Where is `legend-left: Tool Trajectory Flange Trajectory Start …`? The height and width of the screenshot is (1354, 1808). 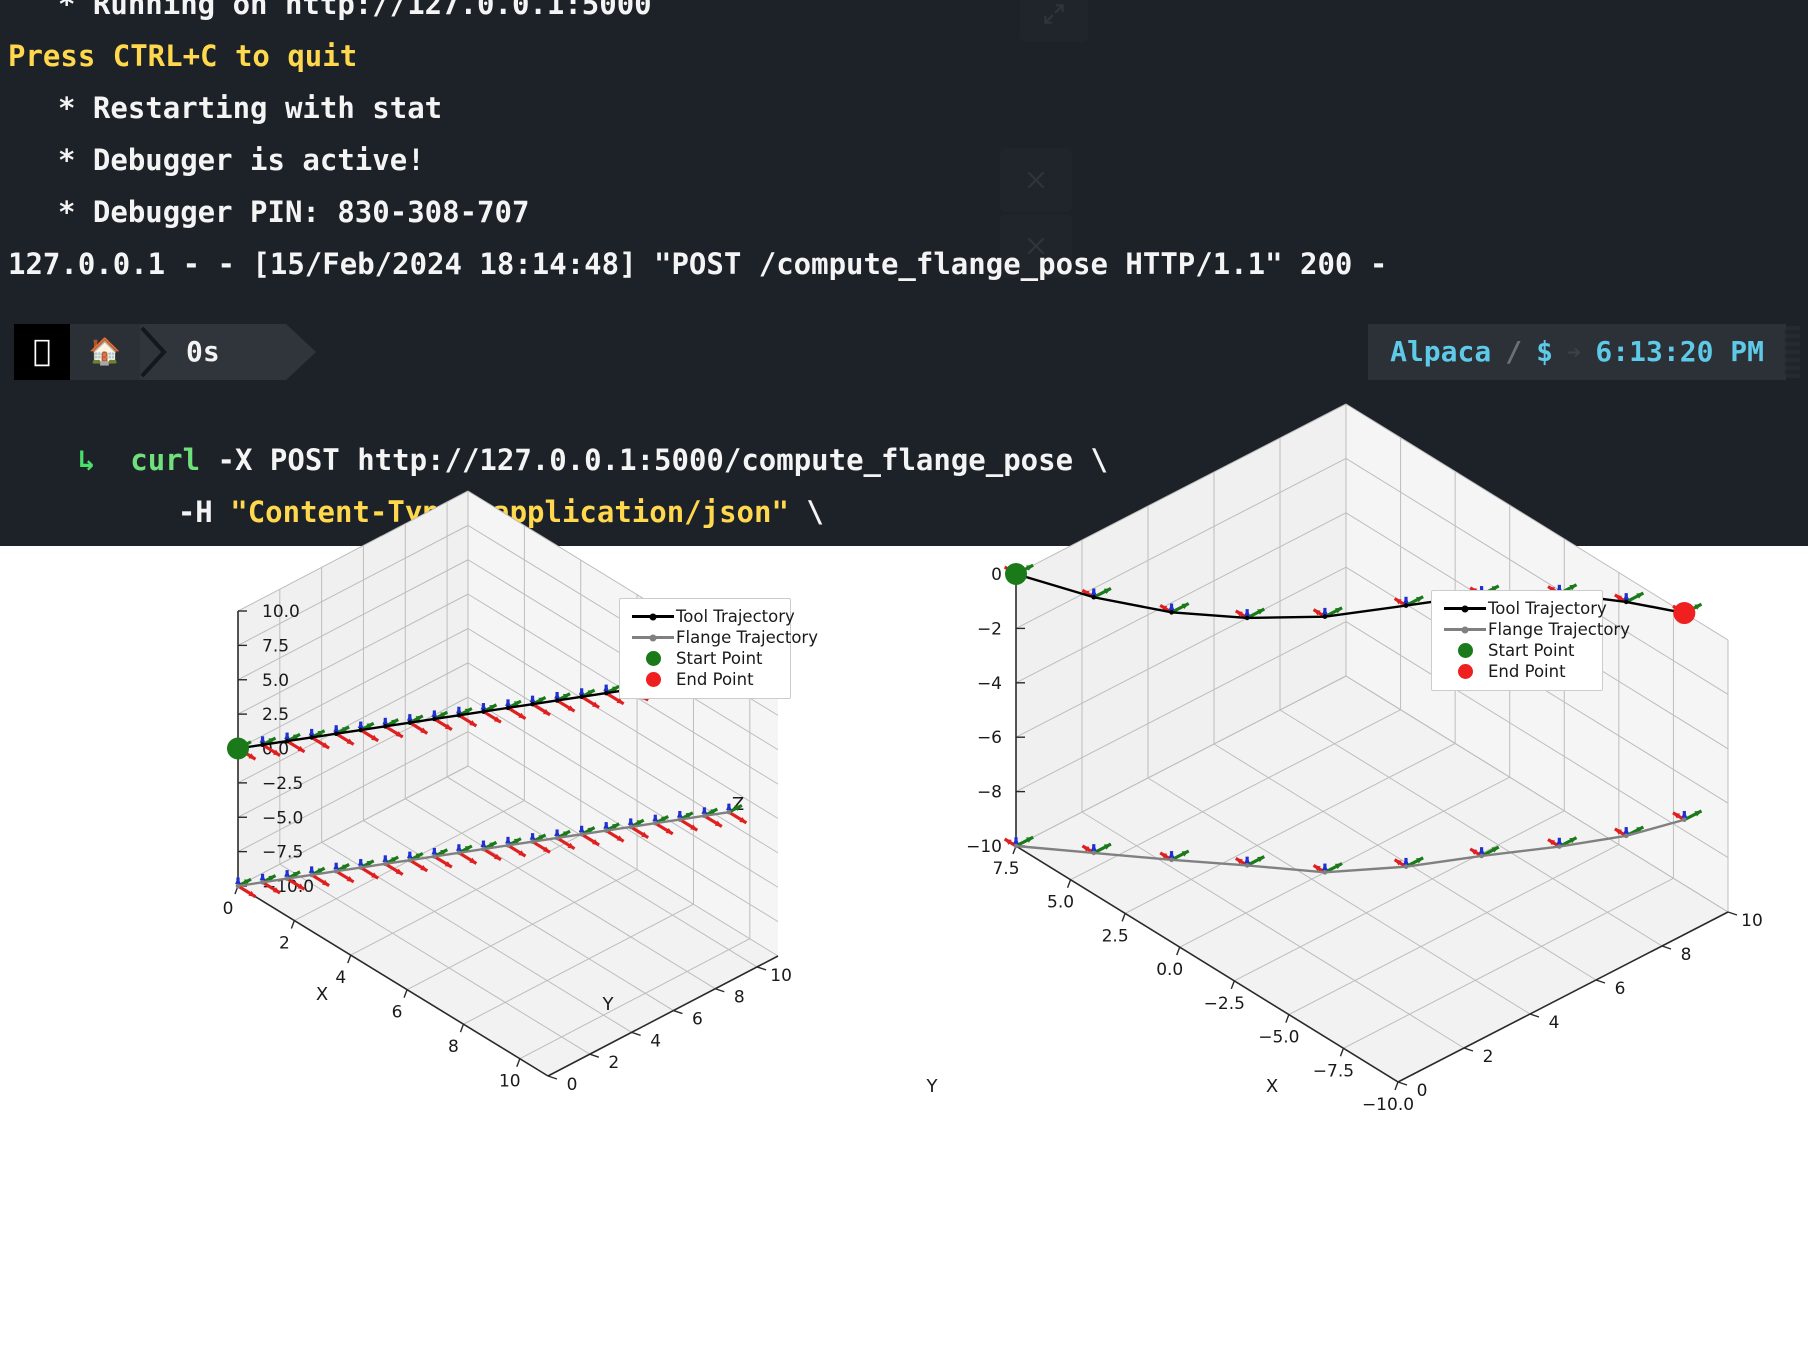 legend-left: Tool Trajectory Flange Trajectory Start … is located at coordinates (718, 648).